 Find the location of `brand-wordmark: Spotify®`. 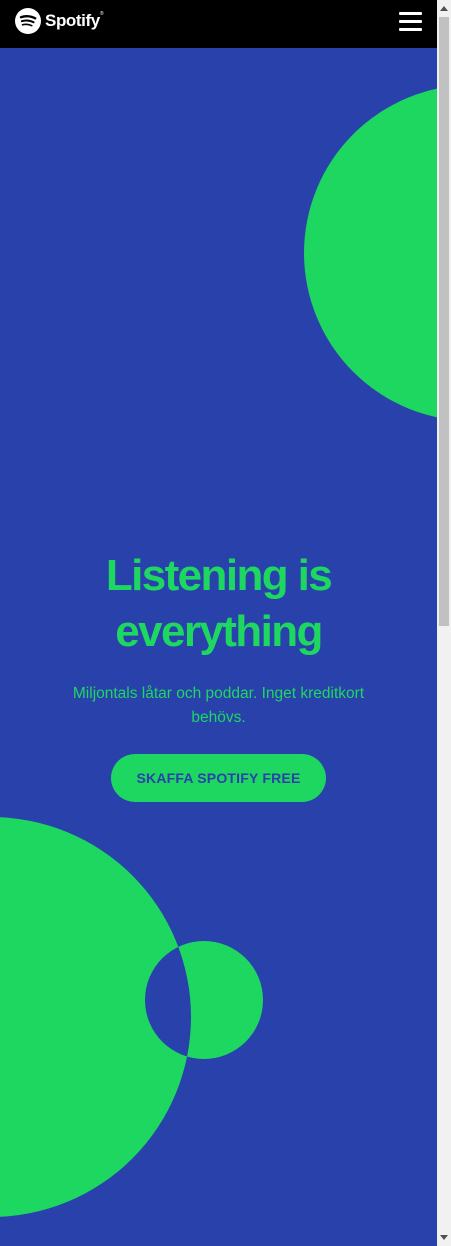

brand-wordmark: Spotify® is located at coordinates (74, 20).